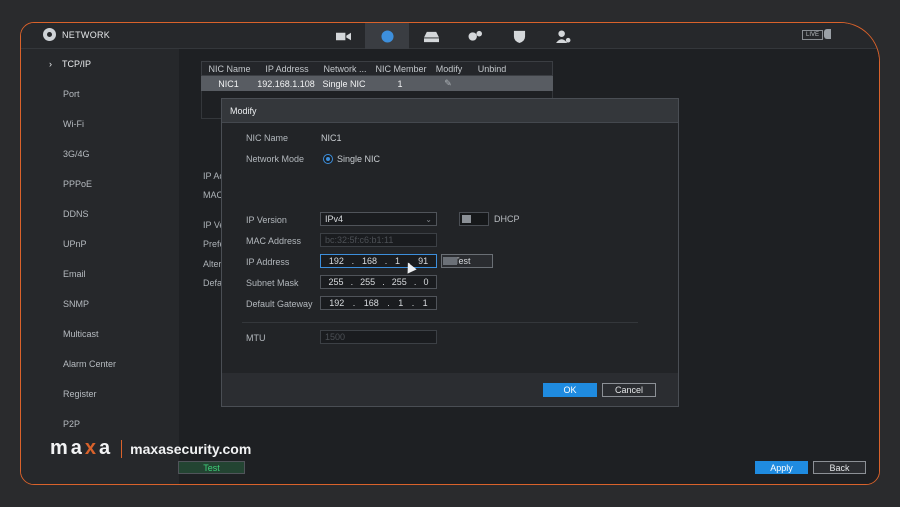  What do you see at coordinates (100, 244) in the screenshot?
I see `sidebar-item-upnp: UPnP` at bounding box center [100, 244].